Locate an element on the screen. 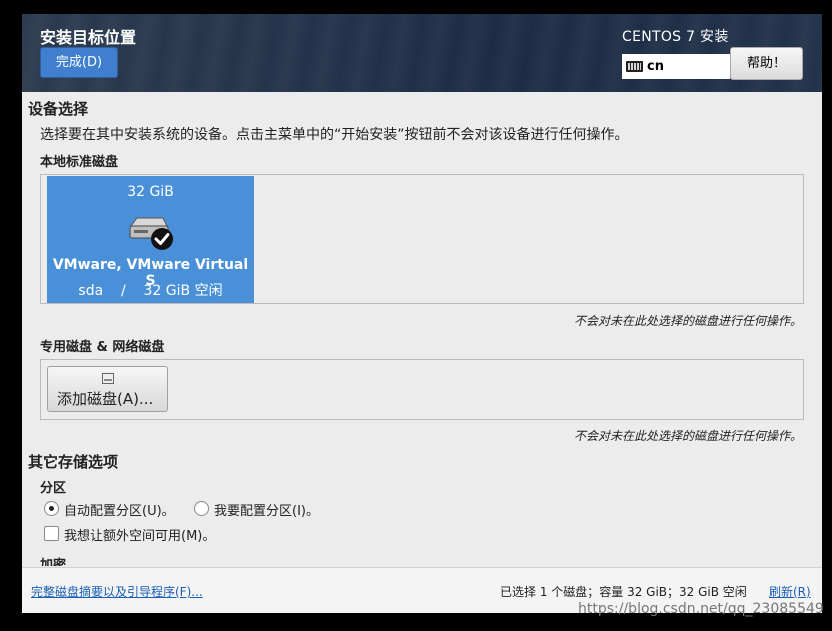 Image resolution: width=832 pixels, height=631 pixels. keyboard-icon is located at coordinates (634, 66).